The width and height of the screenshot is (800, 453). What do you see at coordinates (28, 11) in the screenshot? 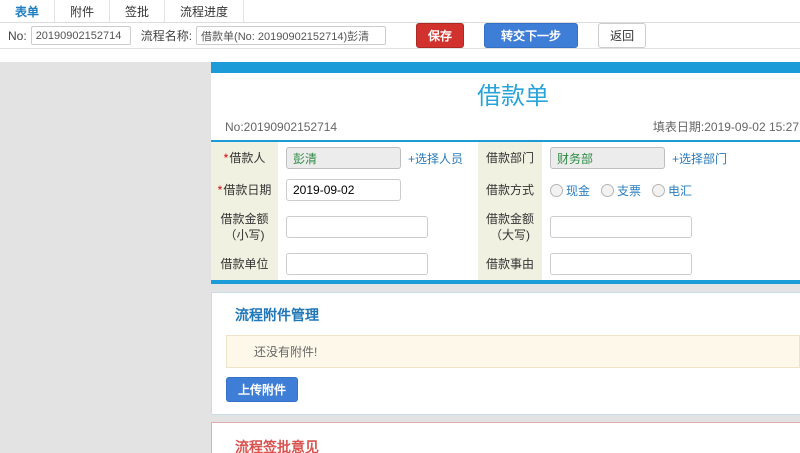
I see `tab-form: 表单` at bounding box center [28, 11].